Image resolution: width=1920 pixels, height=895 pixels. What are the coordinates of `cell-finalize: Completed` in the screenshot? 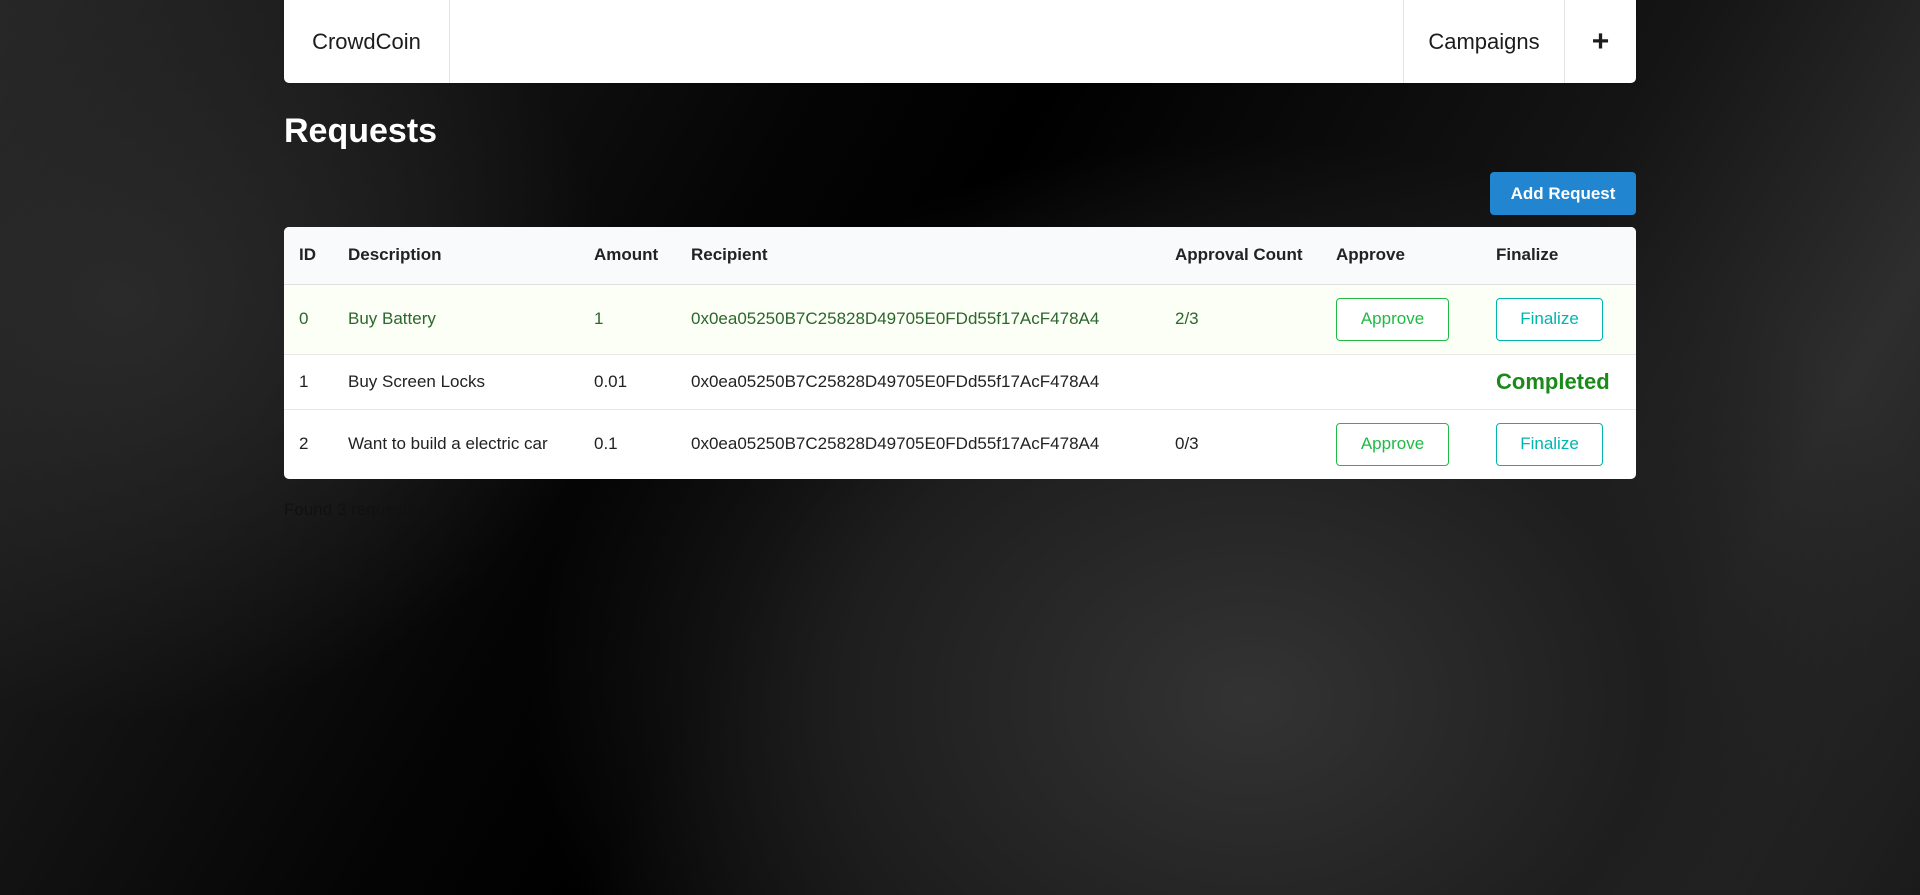 It's located at (1558, 382).